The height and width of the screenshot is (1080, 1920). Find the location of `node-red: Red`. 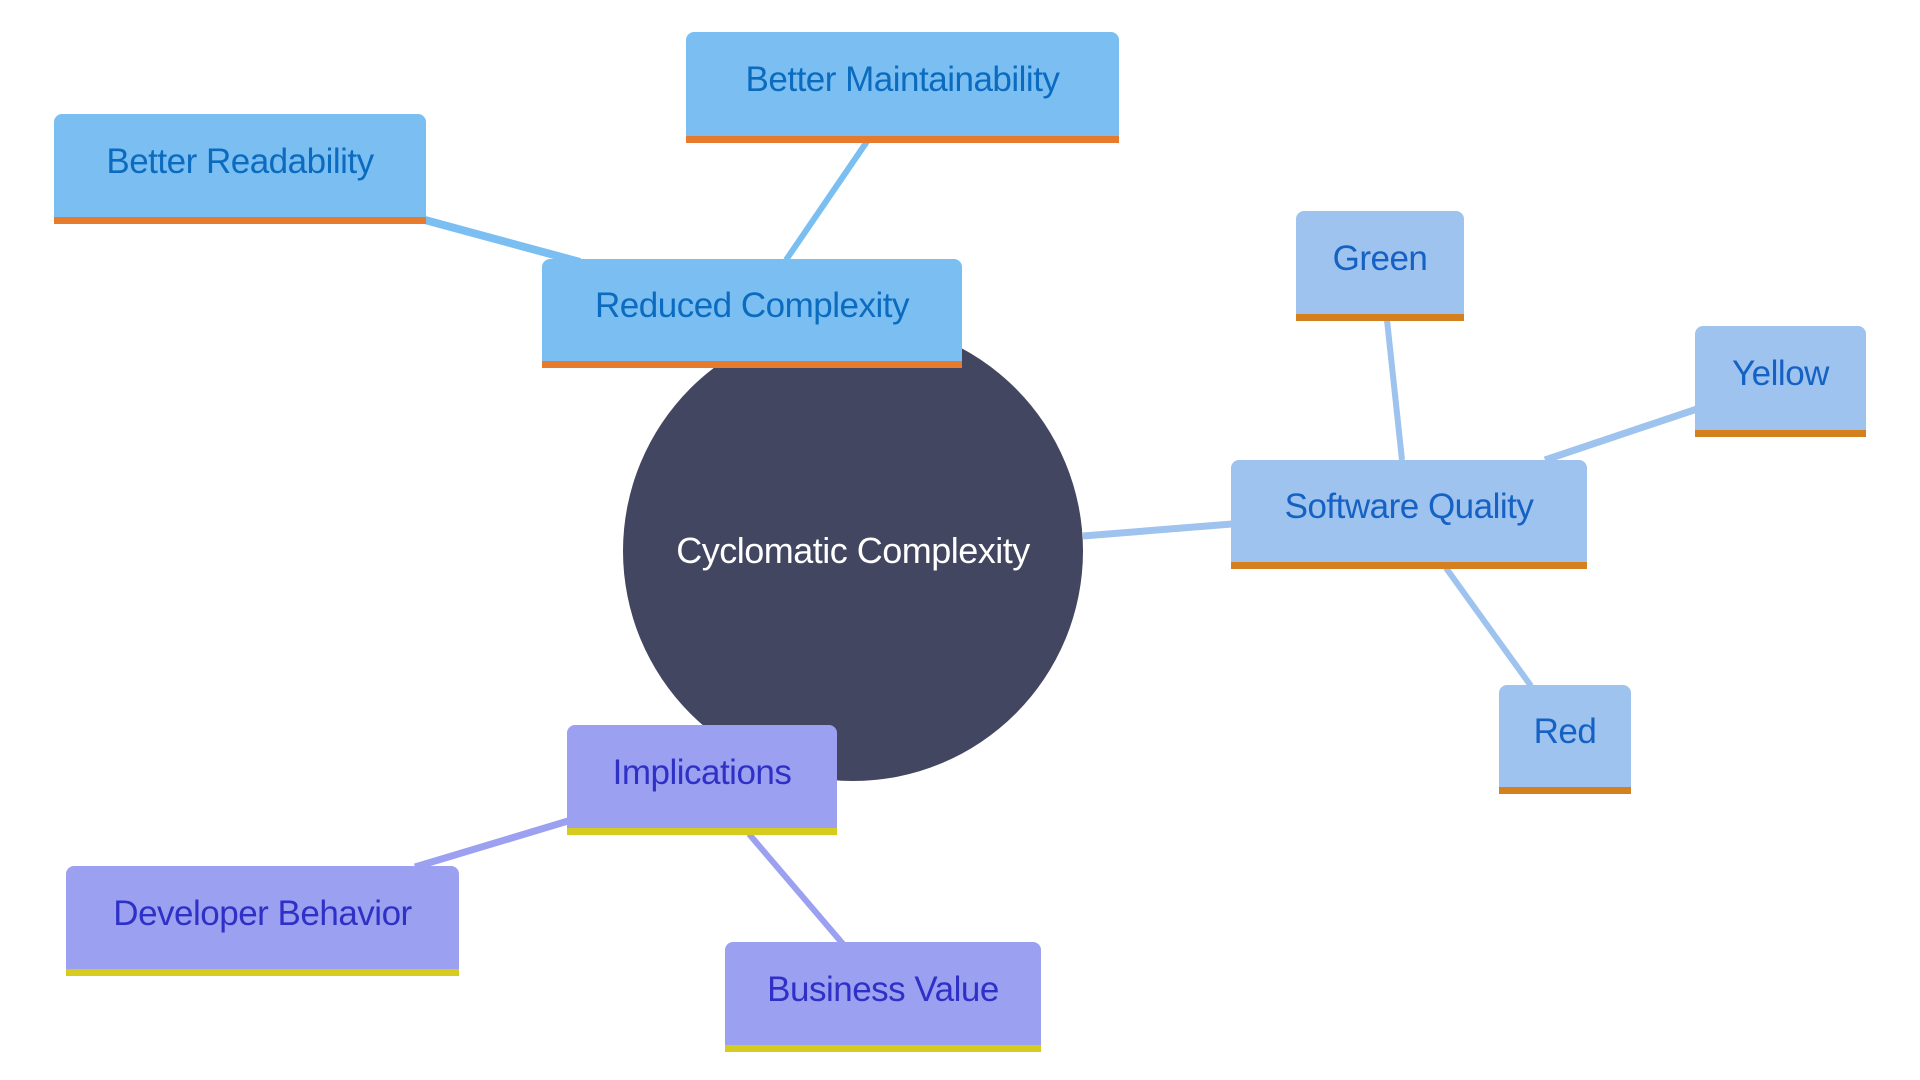

node-red: Red is located at coordinates (1565, 739).